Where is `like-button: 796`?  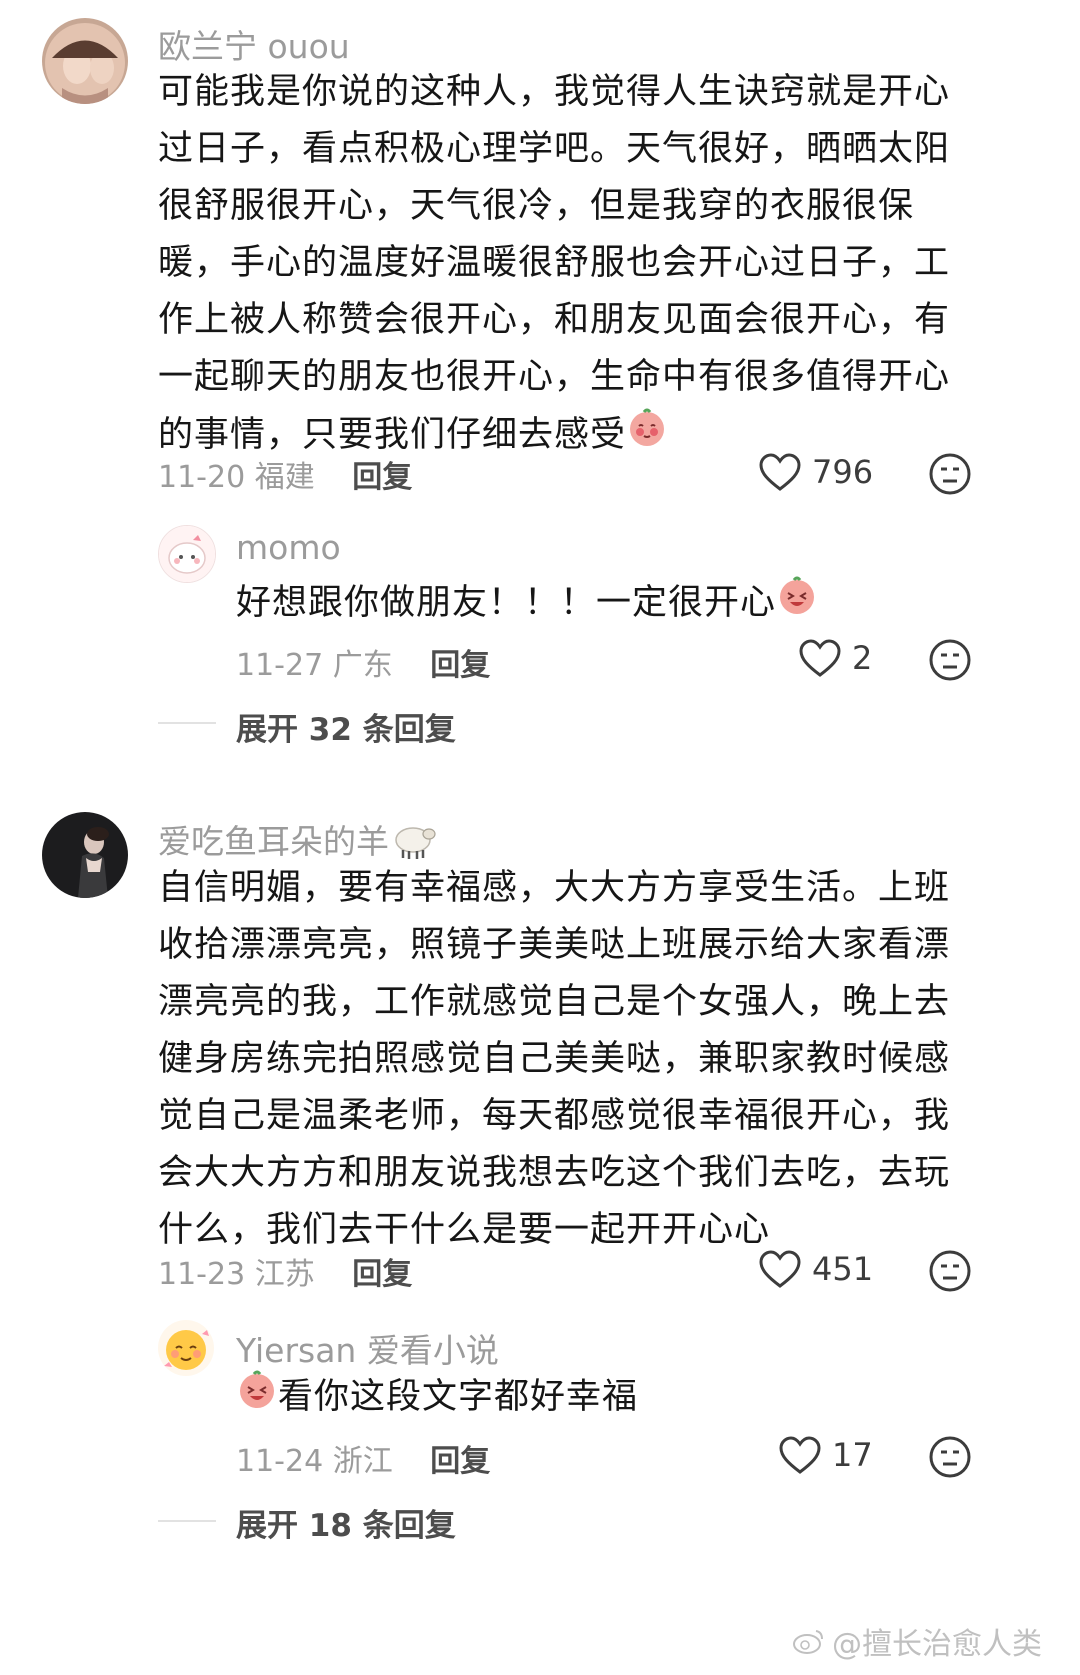
like-button: 796 is located at coordinates (815, 472).